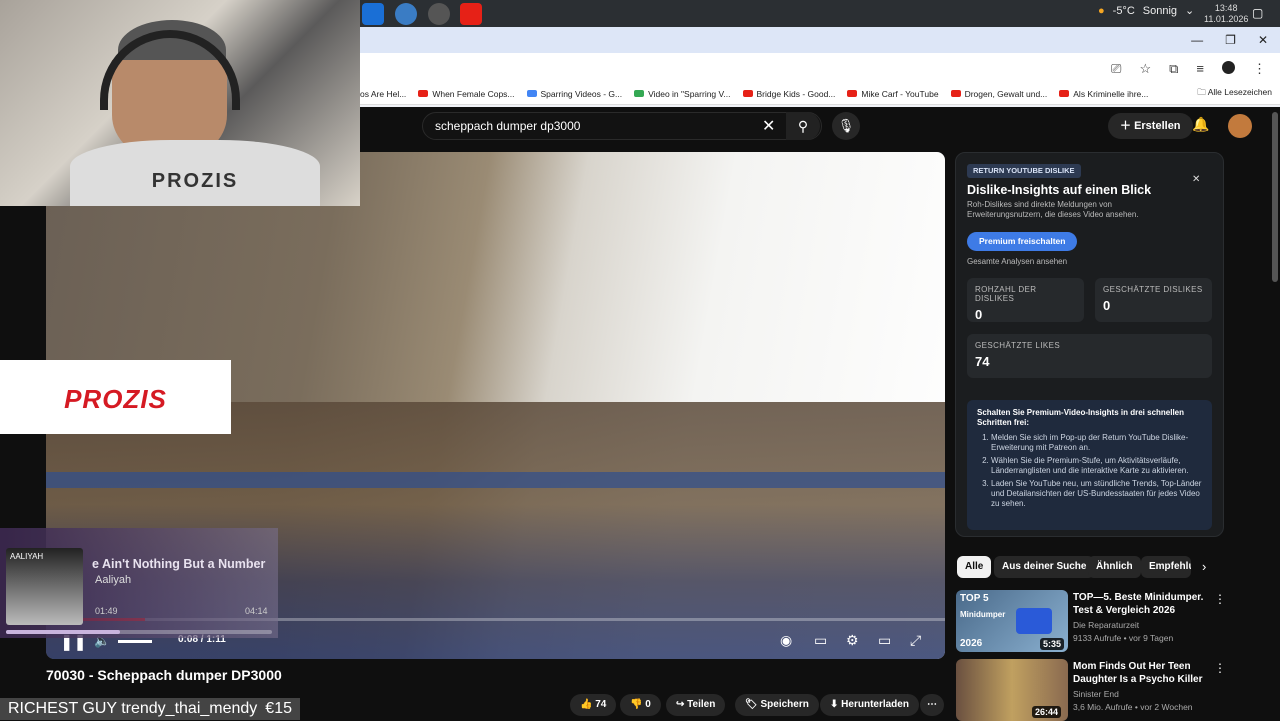 The height and width of the screenshot is (721, 1280). Describe the element at coordinates (1012, 621) in the screenshot. I see `rec-thumbnail: TOP 5 Minidumper 2026 5:35` at that location.